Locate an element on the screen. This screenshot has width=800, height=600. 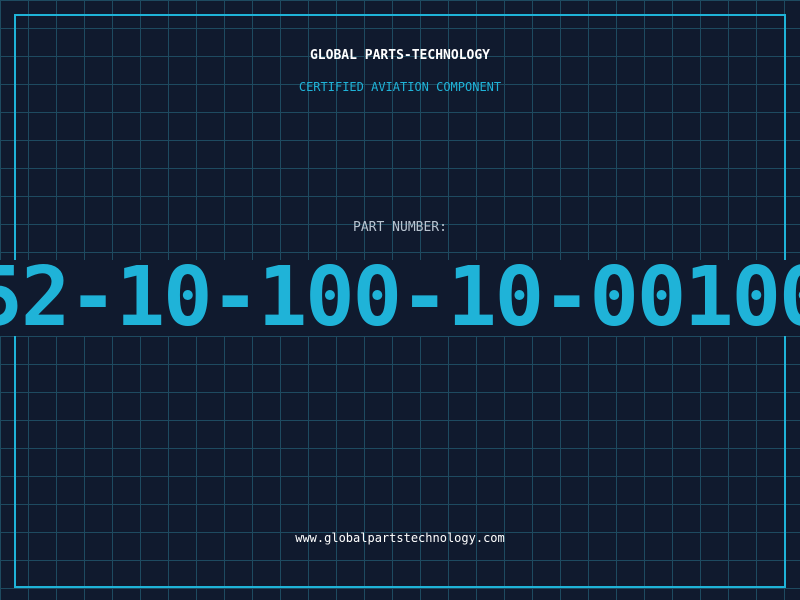
website-url: www.globalpartstechnology.com is located at coordinates (400, 538).